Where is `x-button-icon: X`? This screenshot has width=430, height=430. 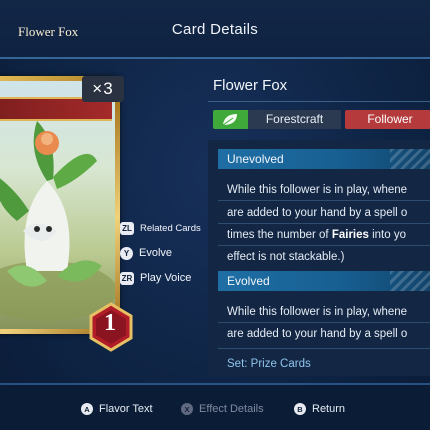 x-button-icon: X is located at coordinates (187, 409).